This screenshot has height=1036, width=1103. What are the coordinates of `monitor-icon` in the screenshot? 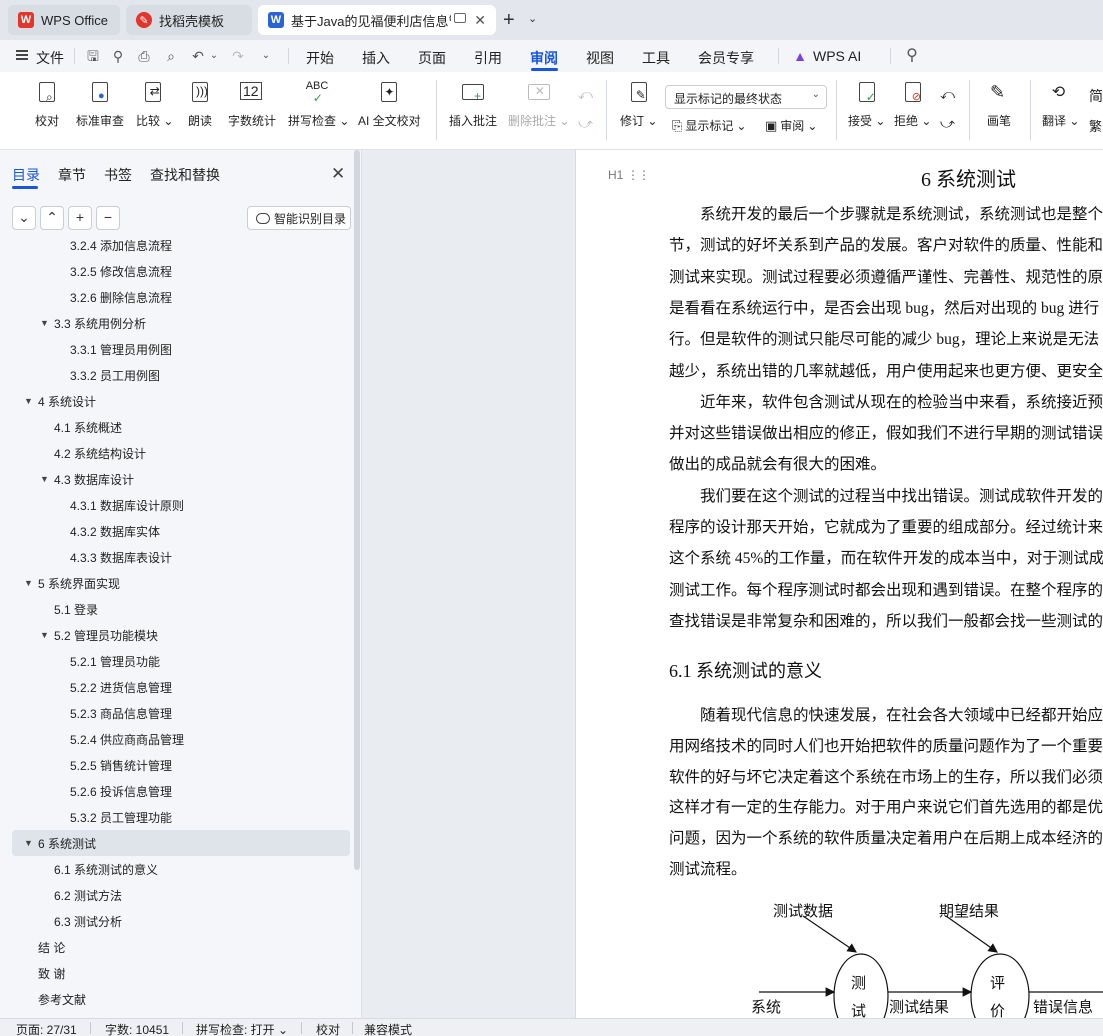 It's located at (460, 18).